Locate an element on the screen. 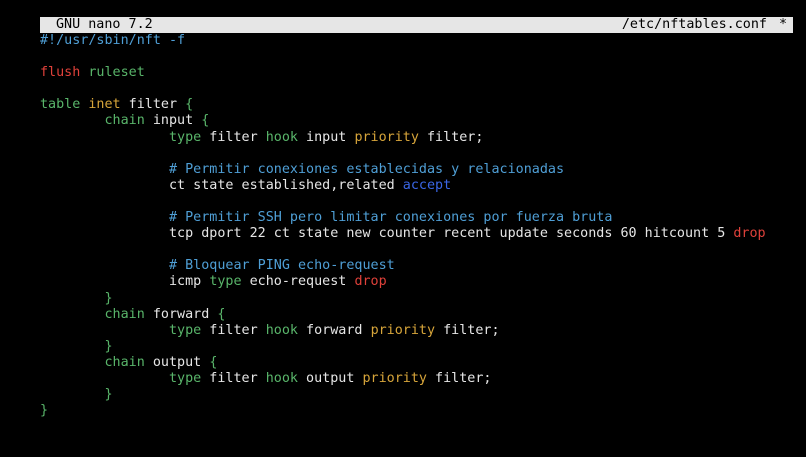 The height and width of the screenshot is (457, 806). code-token: accept is located at coordinates (427, 185).